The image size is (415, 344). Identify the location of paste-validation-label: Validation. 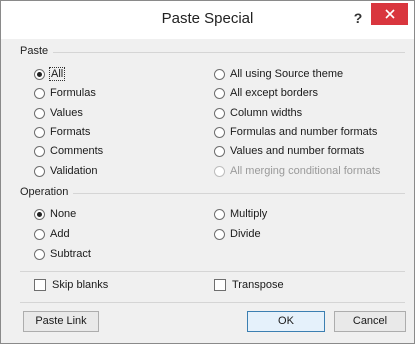
(74, 171).